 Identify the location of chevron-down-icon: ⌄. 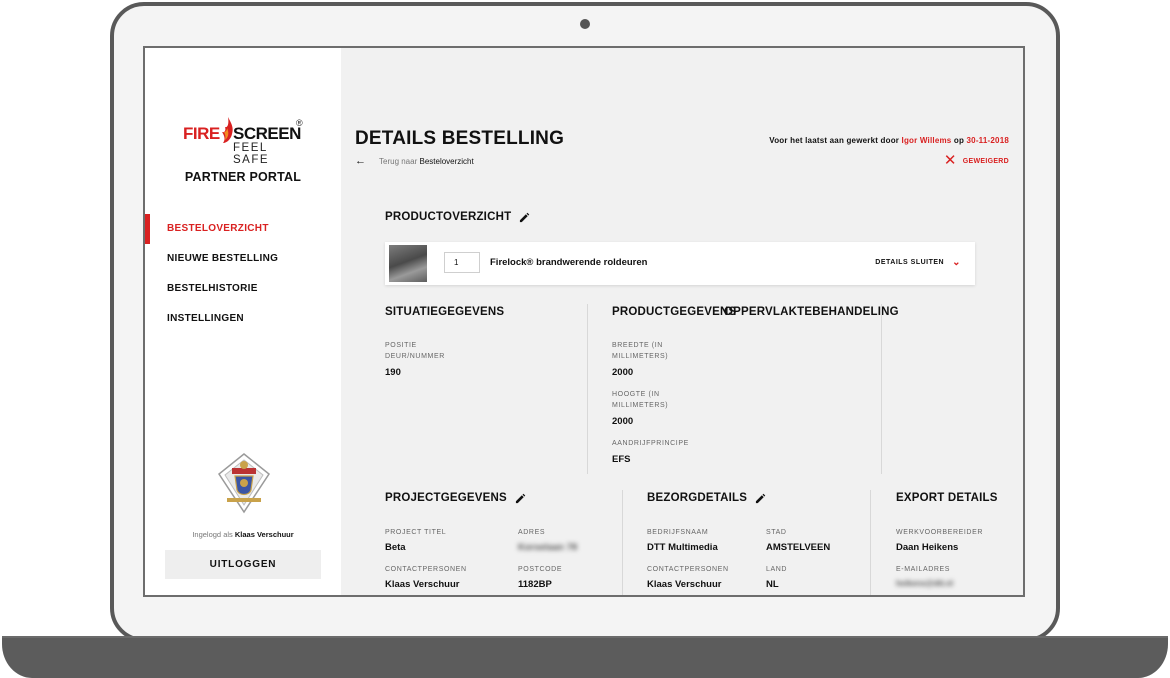
(956, 262).